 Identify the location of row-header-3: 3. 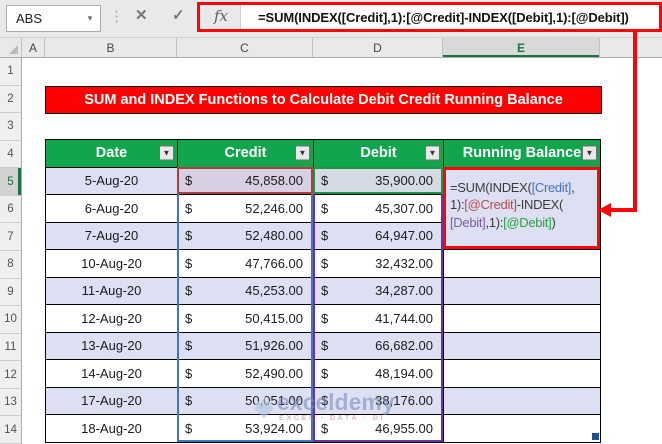
(10, 127).